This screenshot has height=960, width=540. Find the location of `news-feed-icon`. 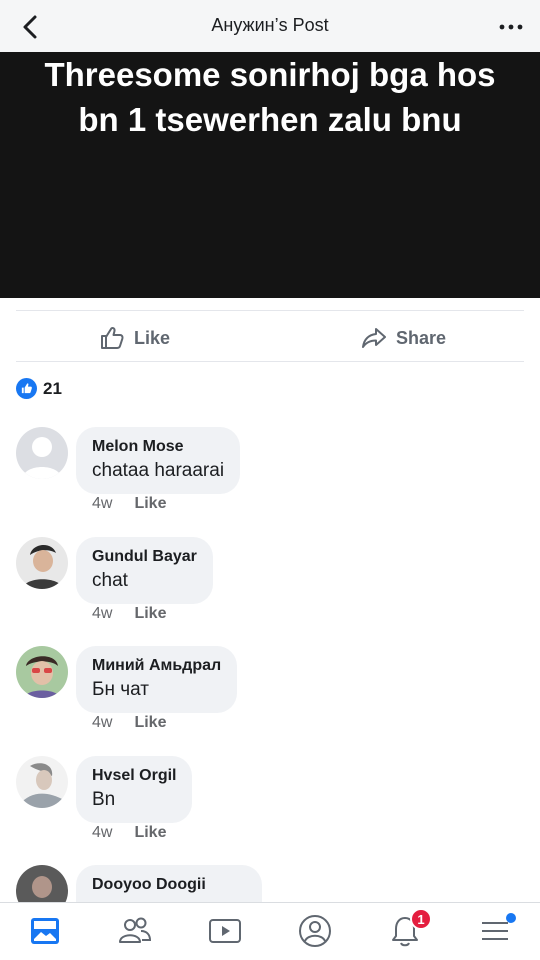

news-feed-icon is located at coordinates (45, 931).